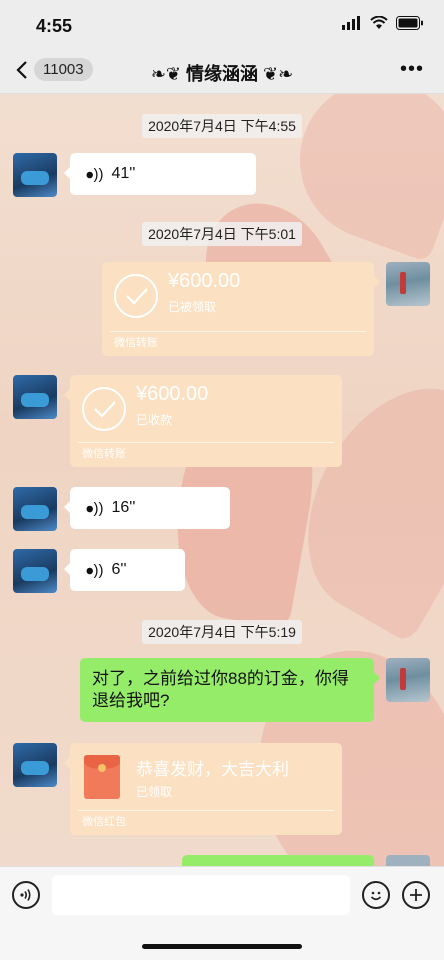  I want to click on contact-name: 情缘涵涵, so click(222, 74).